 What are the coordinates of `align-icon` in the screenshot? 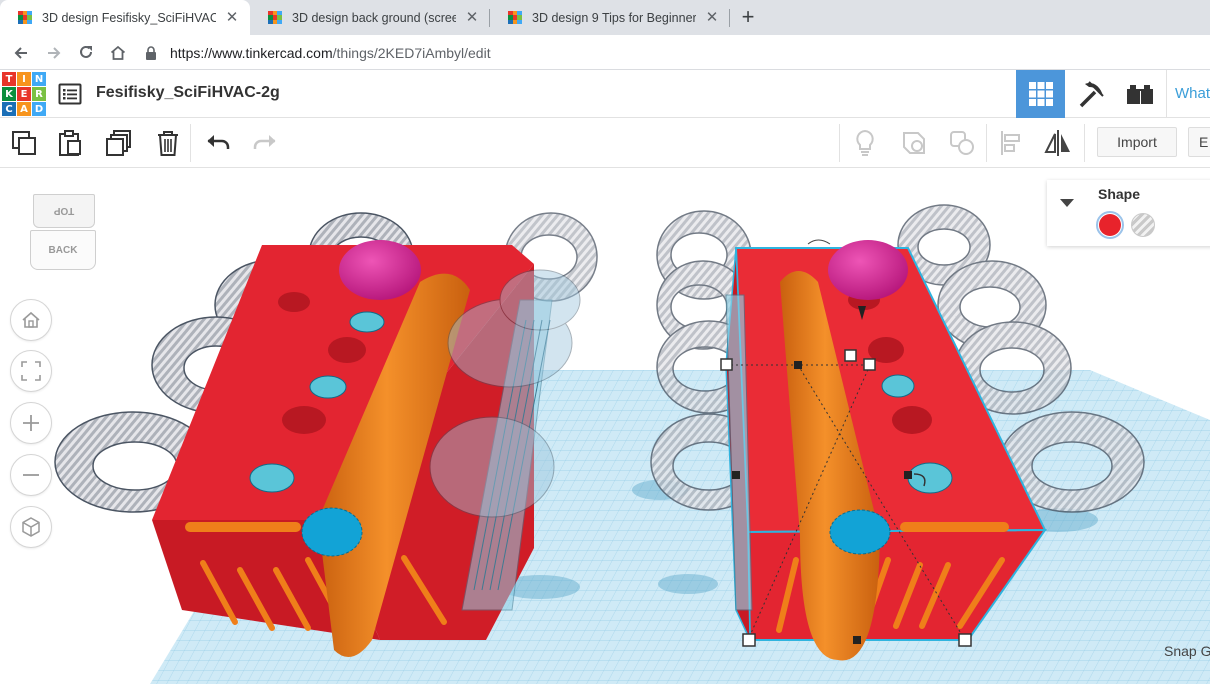 It's located at (1011, 143).